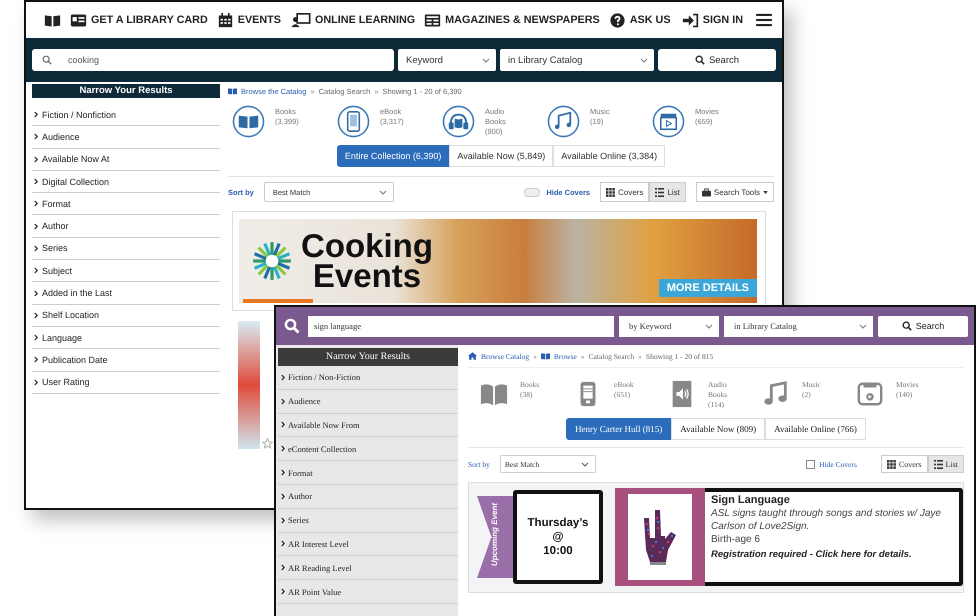 This screenshot has width=976, height=616. What do you see at coordinates (126, 115) in the screenshot?
I see `filter-item: Fiction / Nonfiction` at bounding box center [126, 115].